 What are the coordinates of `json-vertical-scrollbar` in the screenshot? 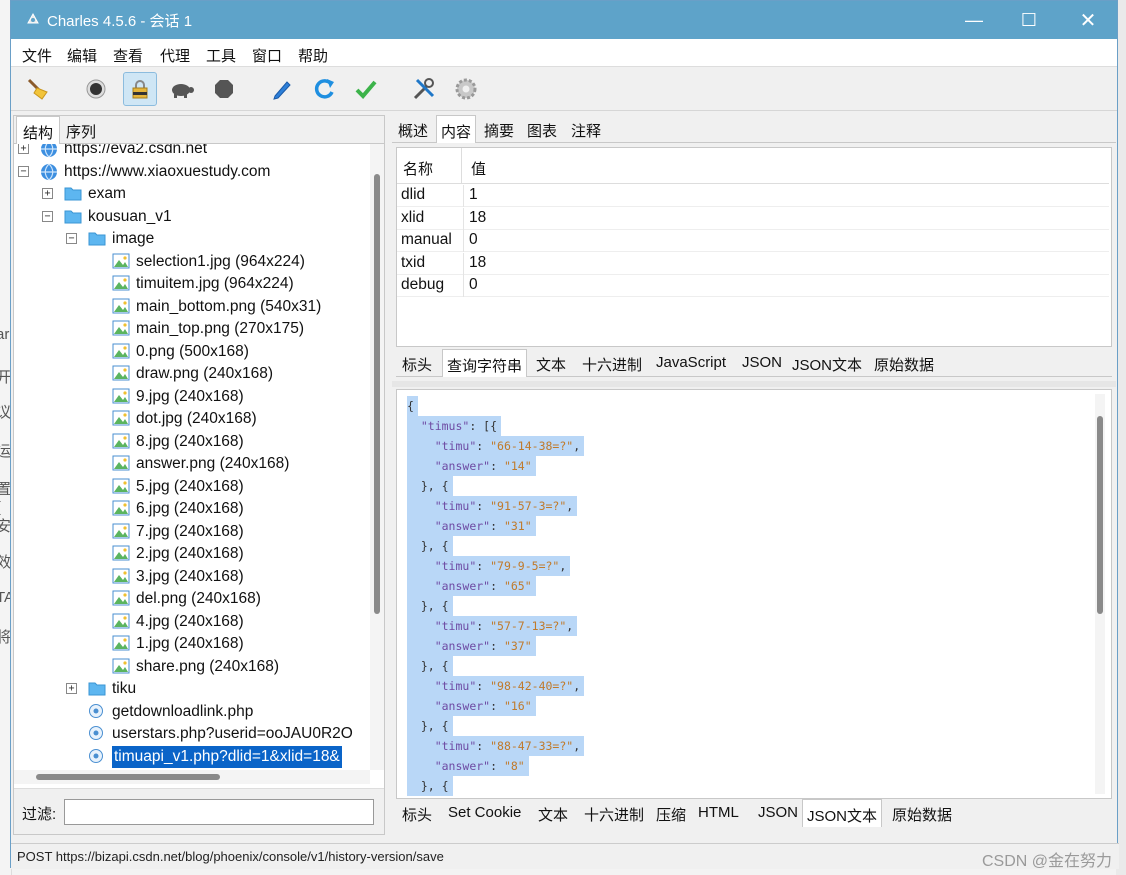 It's located at (1100, 594).